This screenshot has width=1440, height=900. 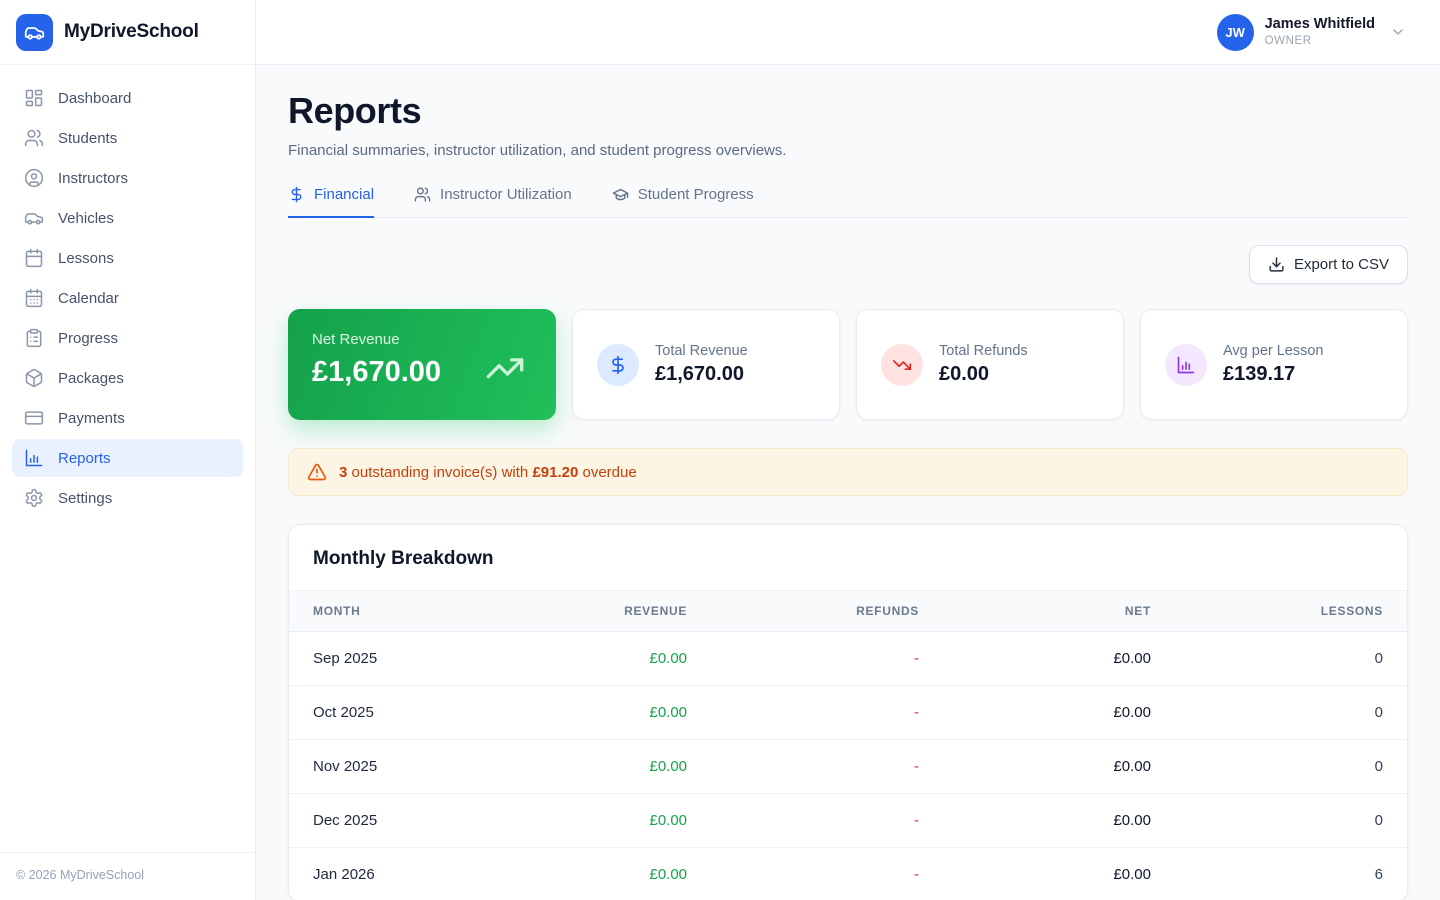 I want to click on sidebar-item-calendar: Calendar, so click(x=127, y=298).